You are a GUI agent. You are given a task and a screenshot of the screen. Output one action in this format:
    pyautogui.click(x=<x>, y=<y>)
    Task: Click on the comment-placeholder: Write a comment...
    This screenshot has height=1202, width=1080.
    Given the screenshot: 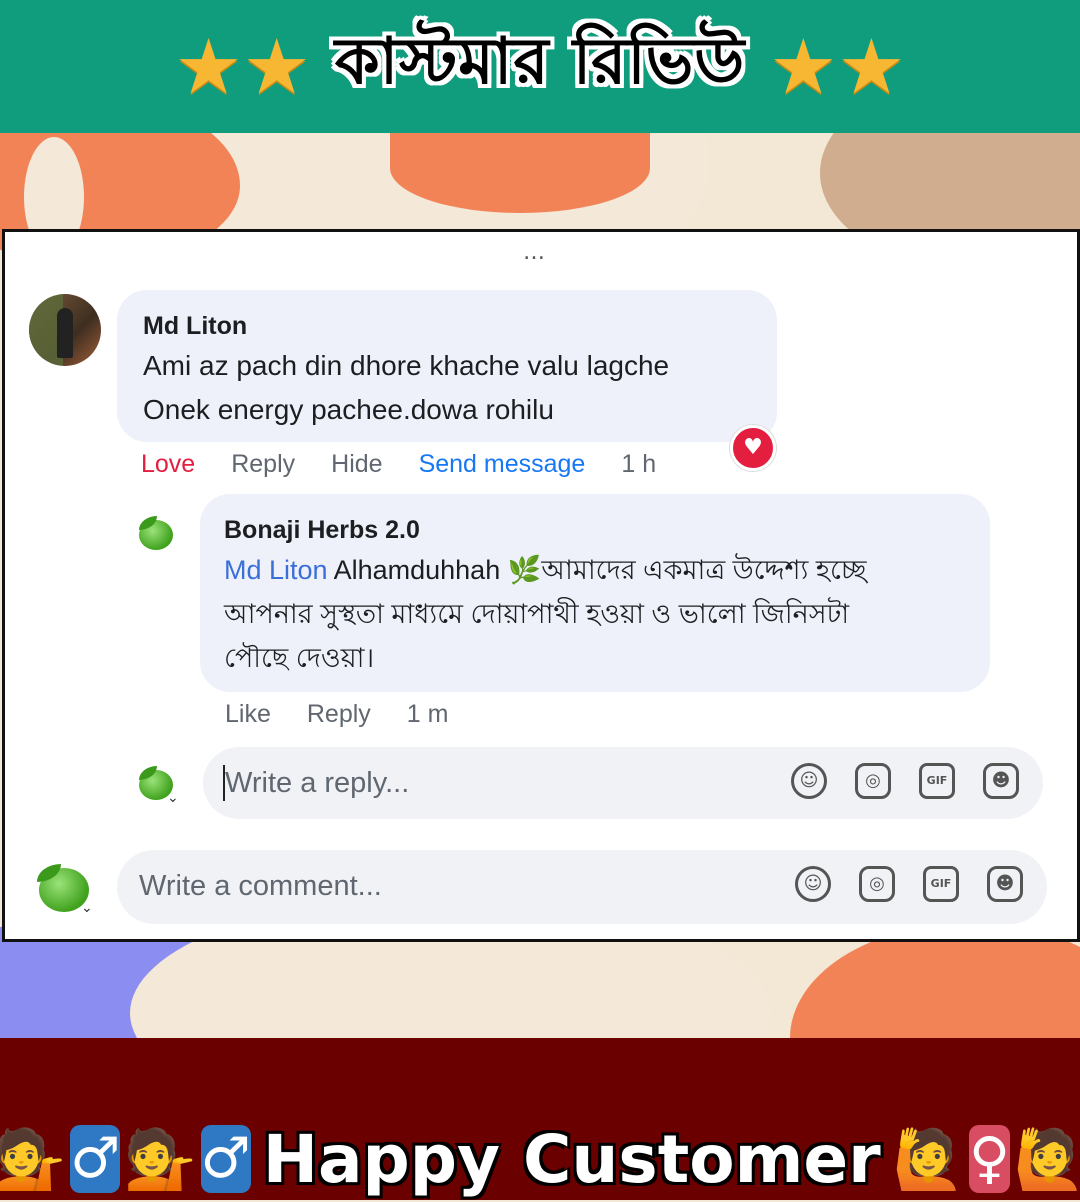 What is the action you would take?
    pyautogui.click(x=260, y=886)
    